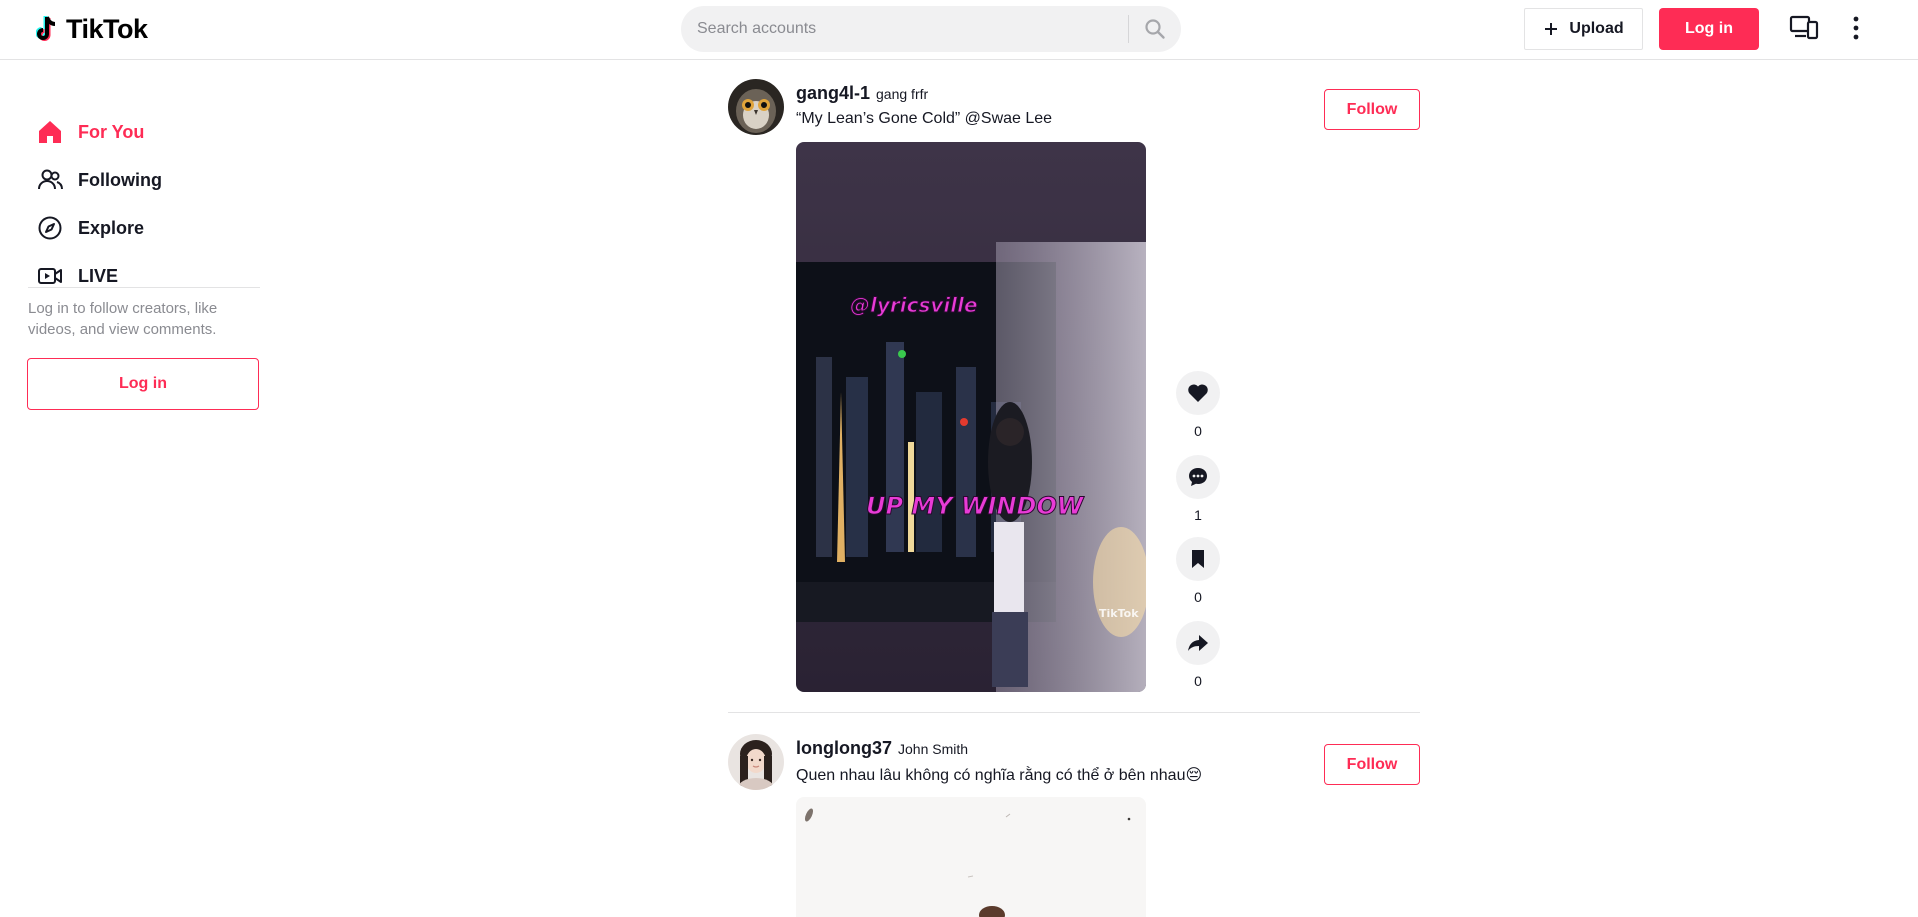  I want to click on top-header: TikTok Upload Log in, so click(959, 30).